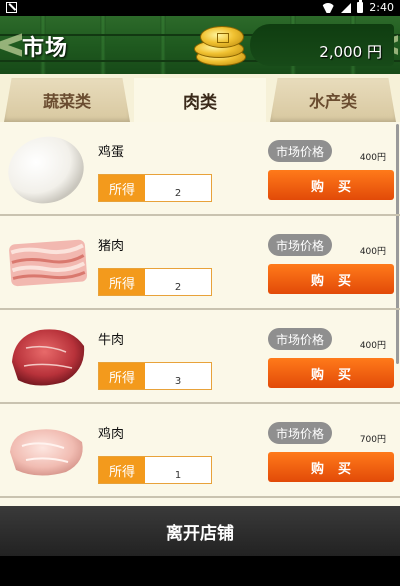 The width and height of the screenshot is (400, 586). What do you see at coordinates (48, 263) in the screenshot?
I see `bacon-icon` at bounding box center [48, 263].